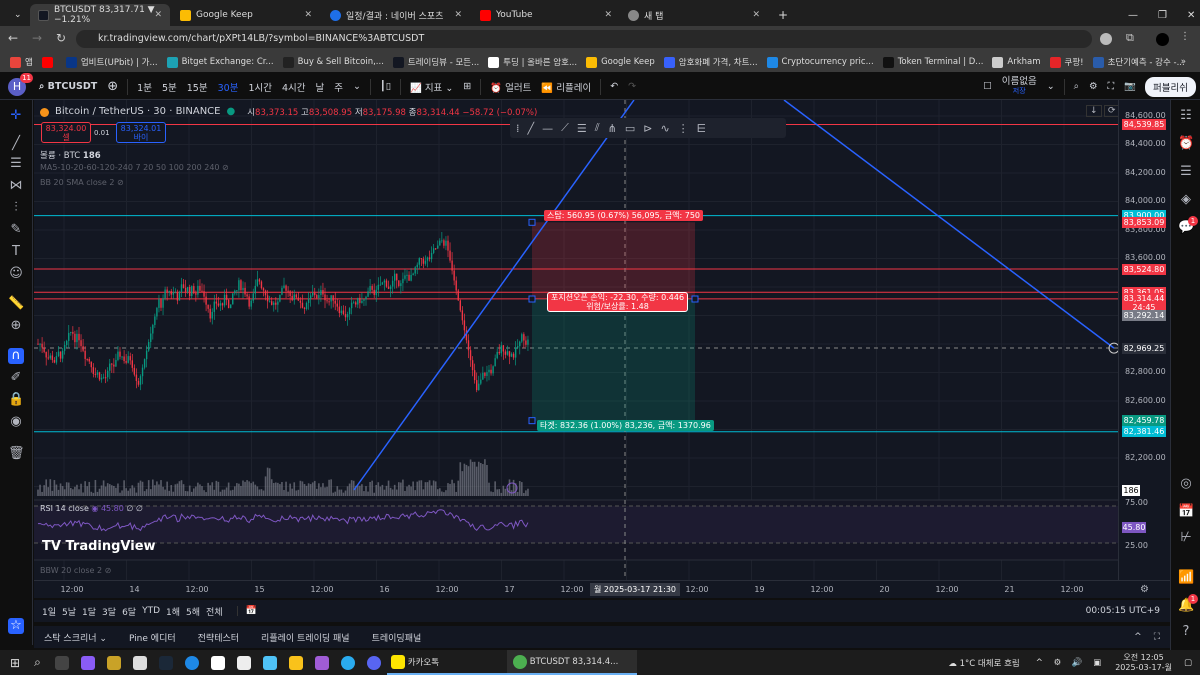  What do you see at coordinates (151, 611) in the screenshot?
I see `range-YTD: YTD` at bounding box center [151, 611].